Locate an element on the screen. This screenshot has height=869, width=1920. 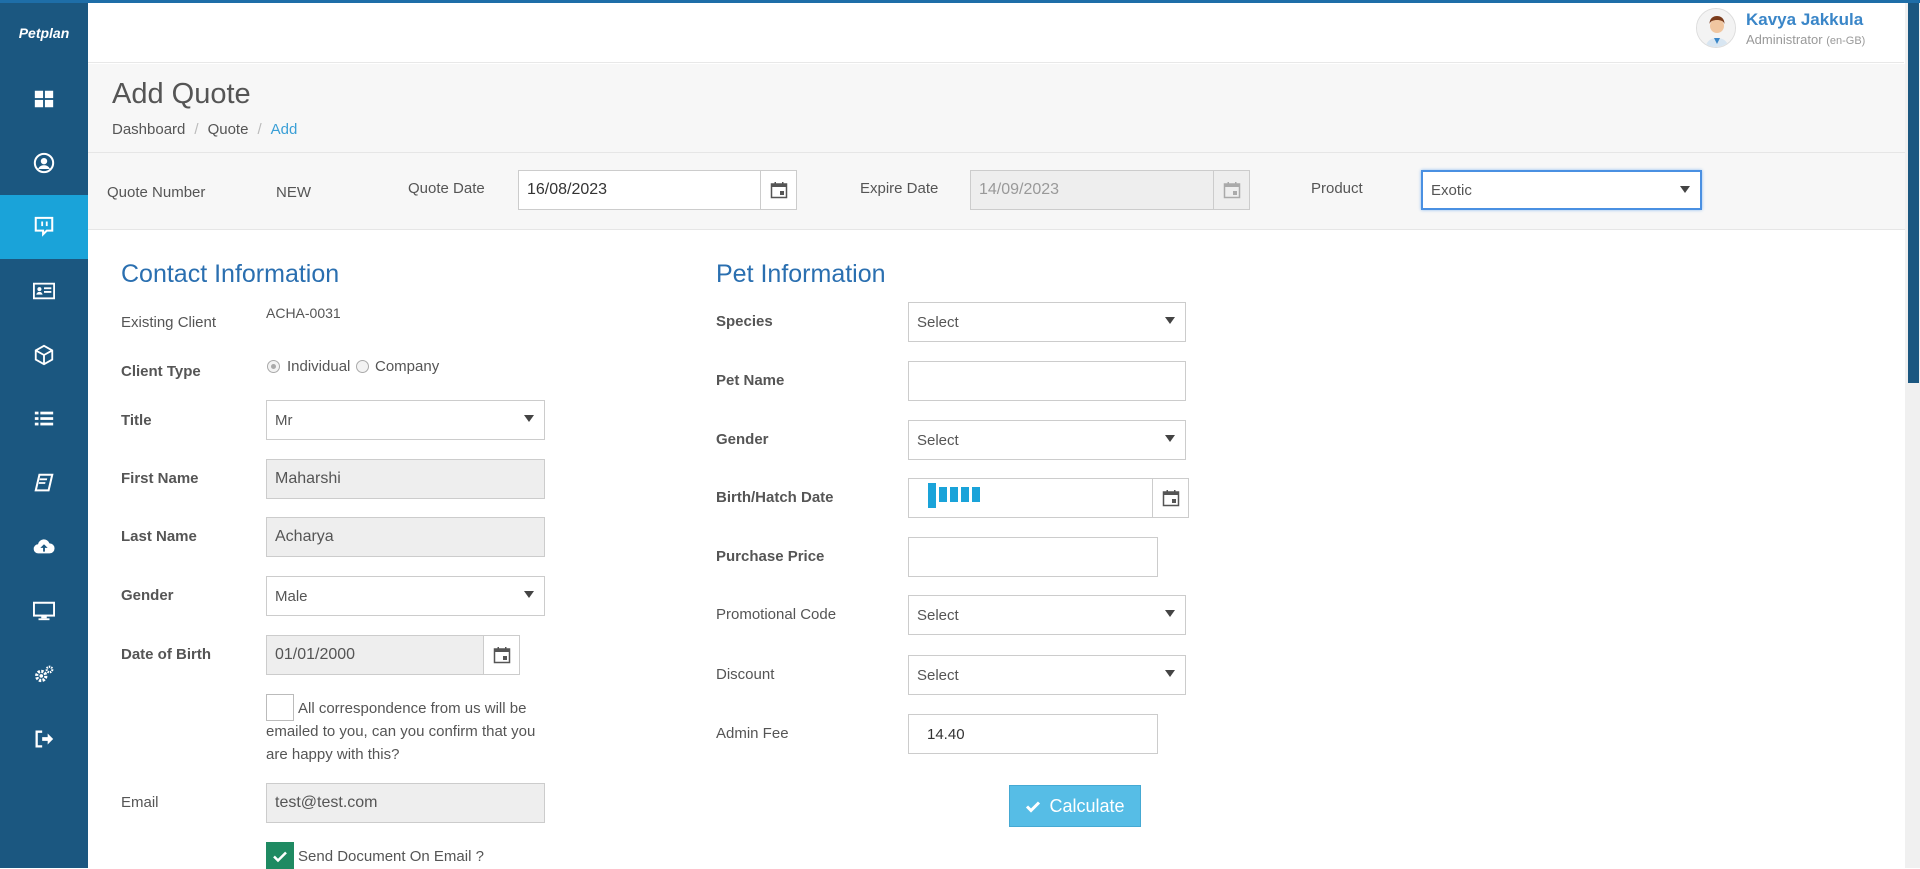
breadcrumb-add: Add is located at coordinates (284, 129).